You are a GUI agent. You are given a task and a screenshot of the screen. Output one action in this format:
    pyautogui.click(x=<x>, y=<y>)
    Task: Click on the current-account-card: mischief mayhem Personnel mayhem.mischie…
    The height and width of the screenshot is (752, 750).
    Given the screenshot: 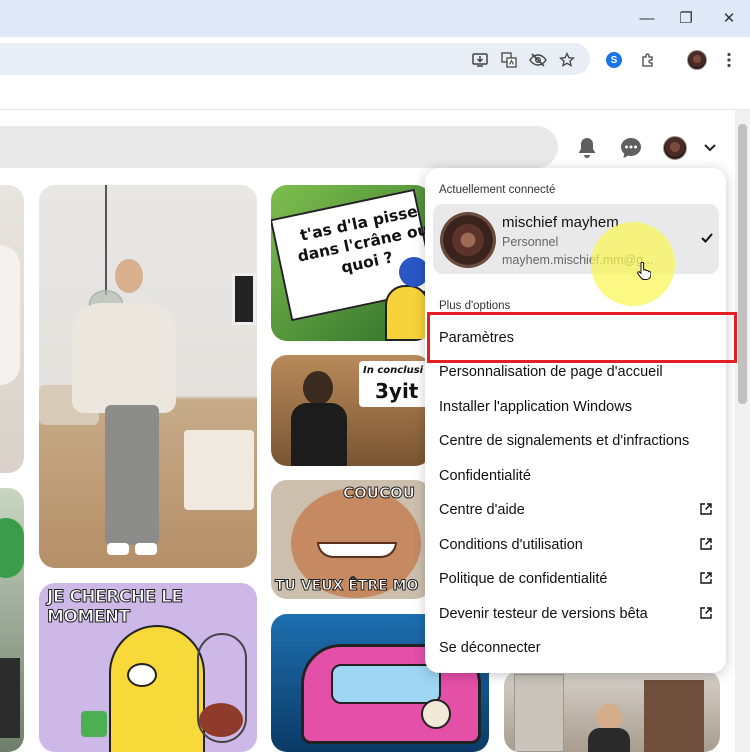 What is the action you would take?
    pyautogui.click(x=576, y=255)
    